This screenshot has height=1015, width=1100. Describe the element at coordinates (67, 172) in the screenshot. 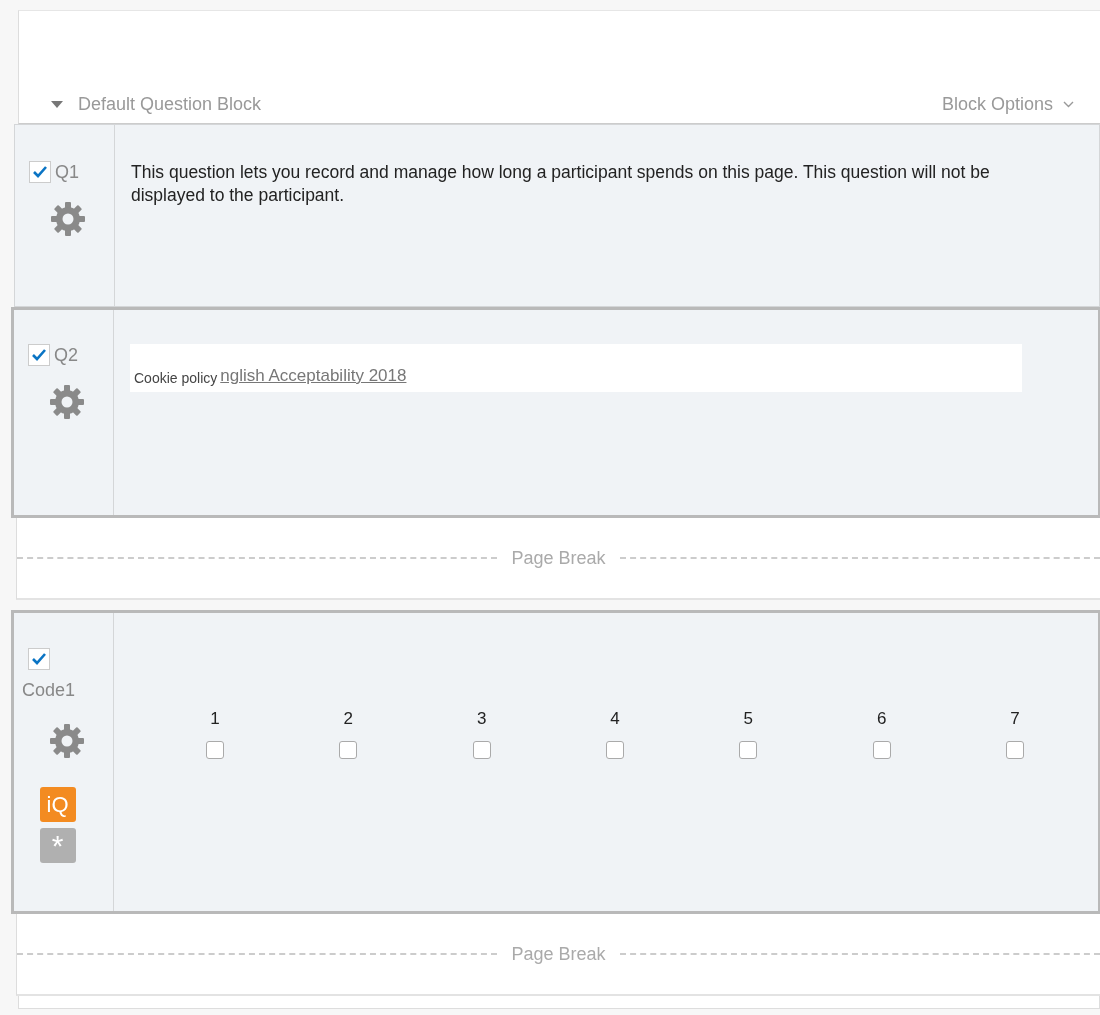

I see `question-id: Q1` at that location.